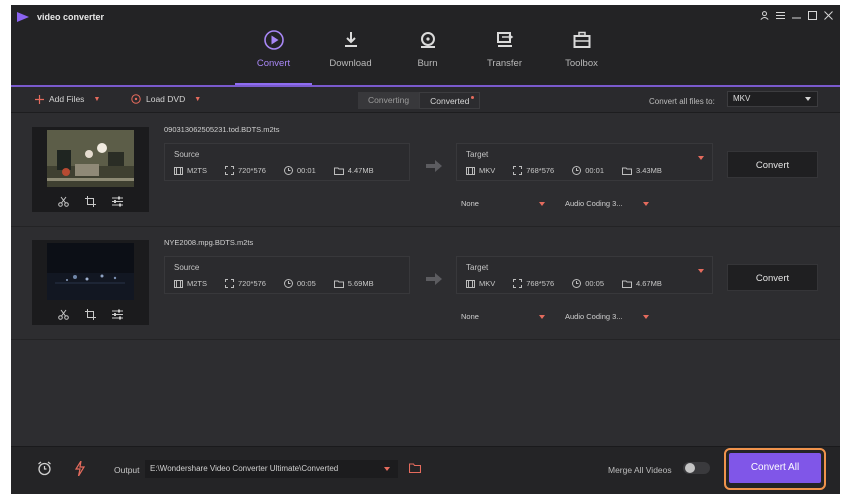  I want to click on maximize-icon, so click(812, 15).